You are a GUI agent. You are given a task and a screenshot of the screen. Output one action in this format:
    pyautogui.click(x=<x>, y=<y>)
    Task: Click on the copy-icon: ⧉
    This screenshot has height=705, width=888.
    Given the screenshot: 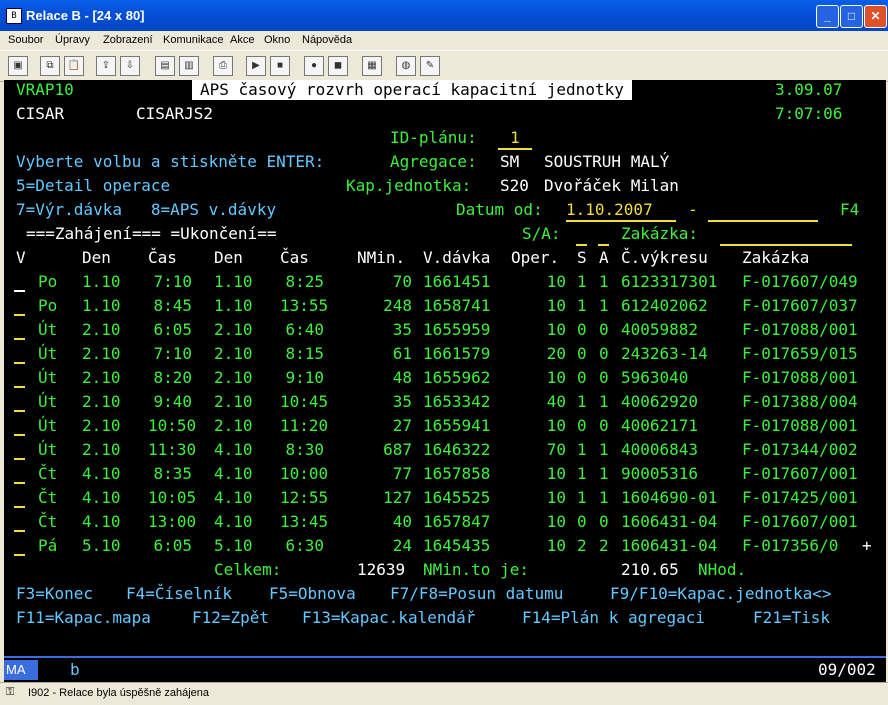 What is the action you would take?
    pyautogui.click(x=50, y=66)
    